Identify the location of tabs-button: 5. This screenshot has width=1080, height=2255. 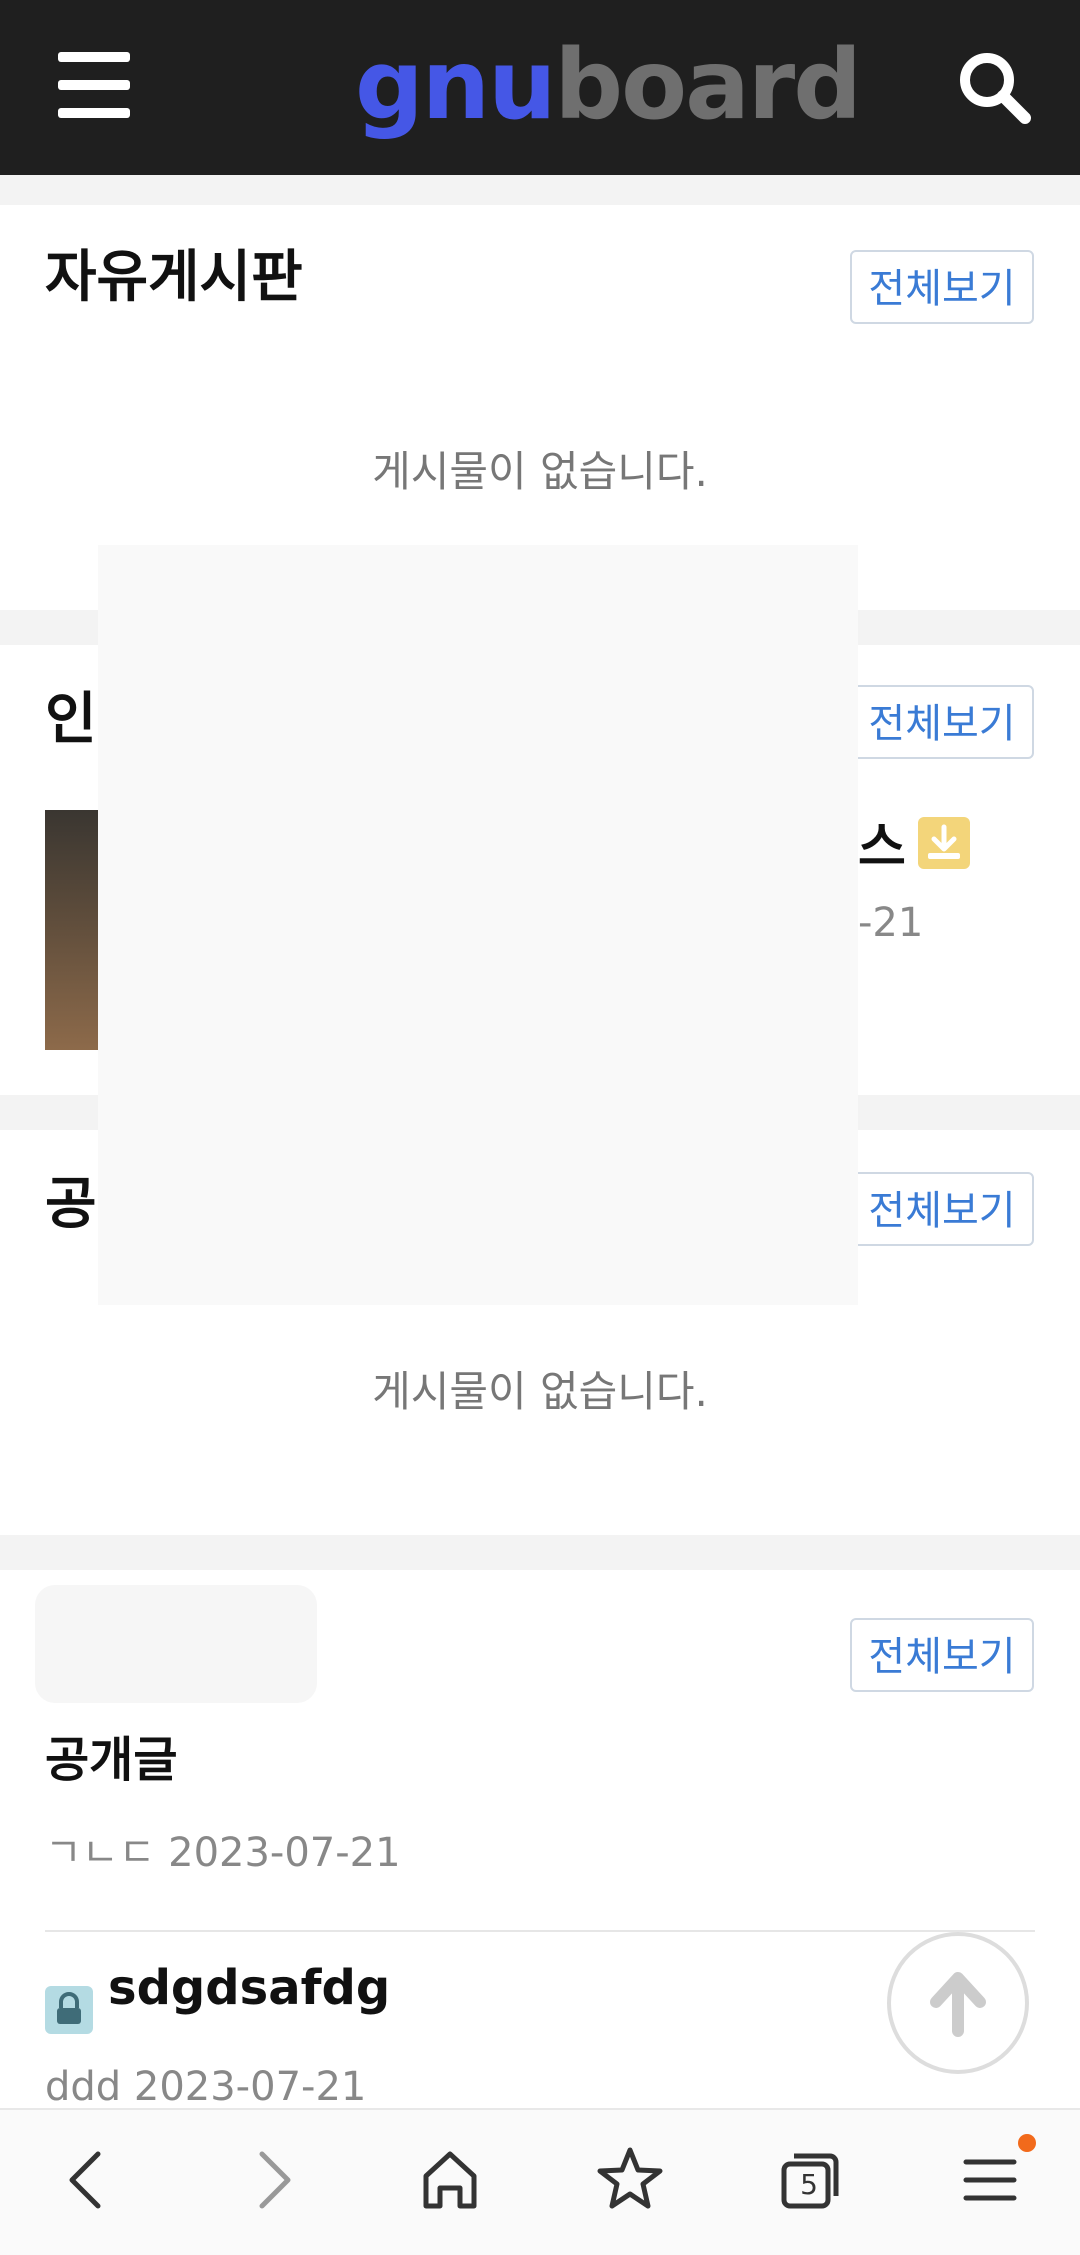
(810, 2180).